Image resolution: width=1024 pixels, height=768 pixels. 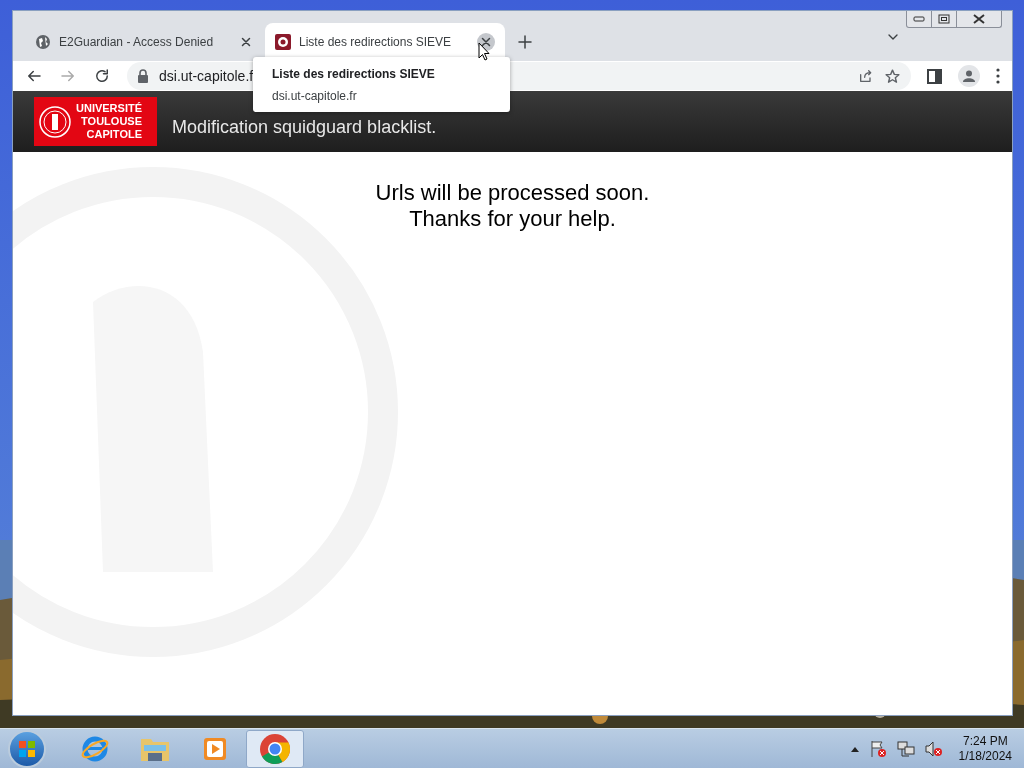 I want to click on show-hidden-icon, so click(x=854, y=748).